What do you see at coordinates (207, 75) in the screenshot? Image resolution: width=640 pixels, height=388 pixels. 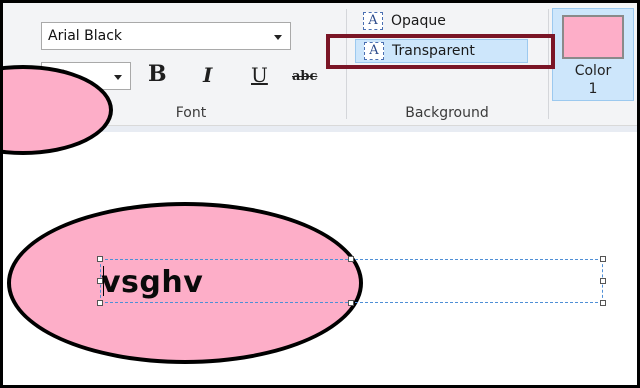 I see `italic-button: I` at bounding box center [207, 75].